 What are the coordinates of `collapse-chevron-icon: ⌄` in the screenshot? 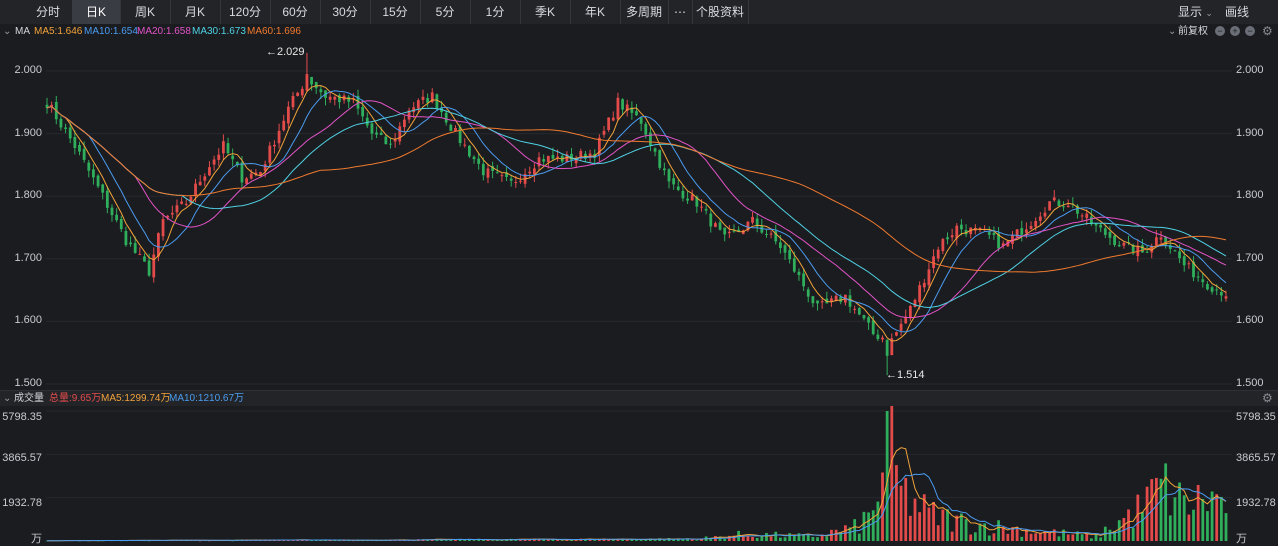 It's located at (7, 398).